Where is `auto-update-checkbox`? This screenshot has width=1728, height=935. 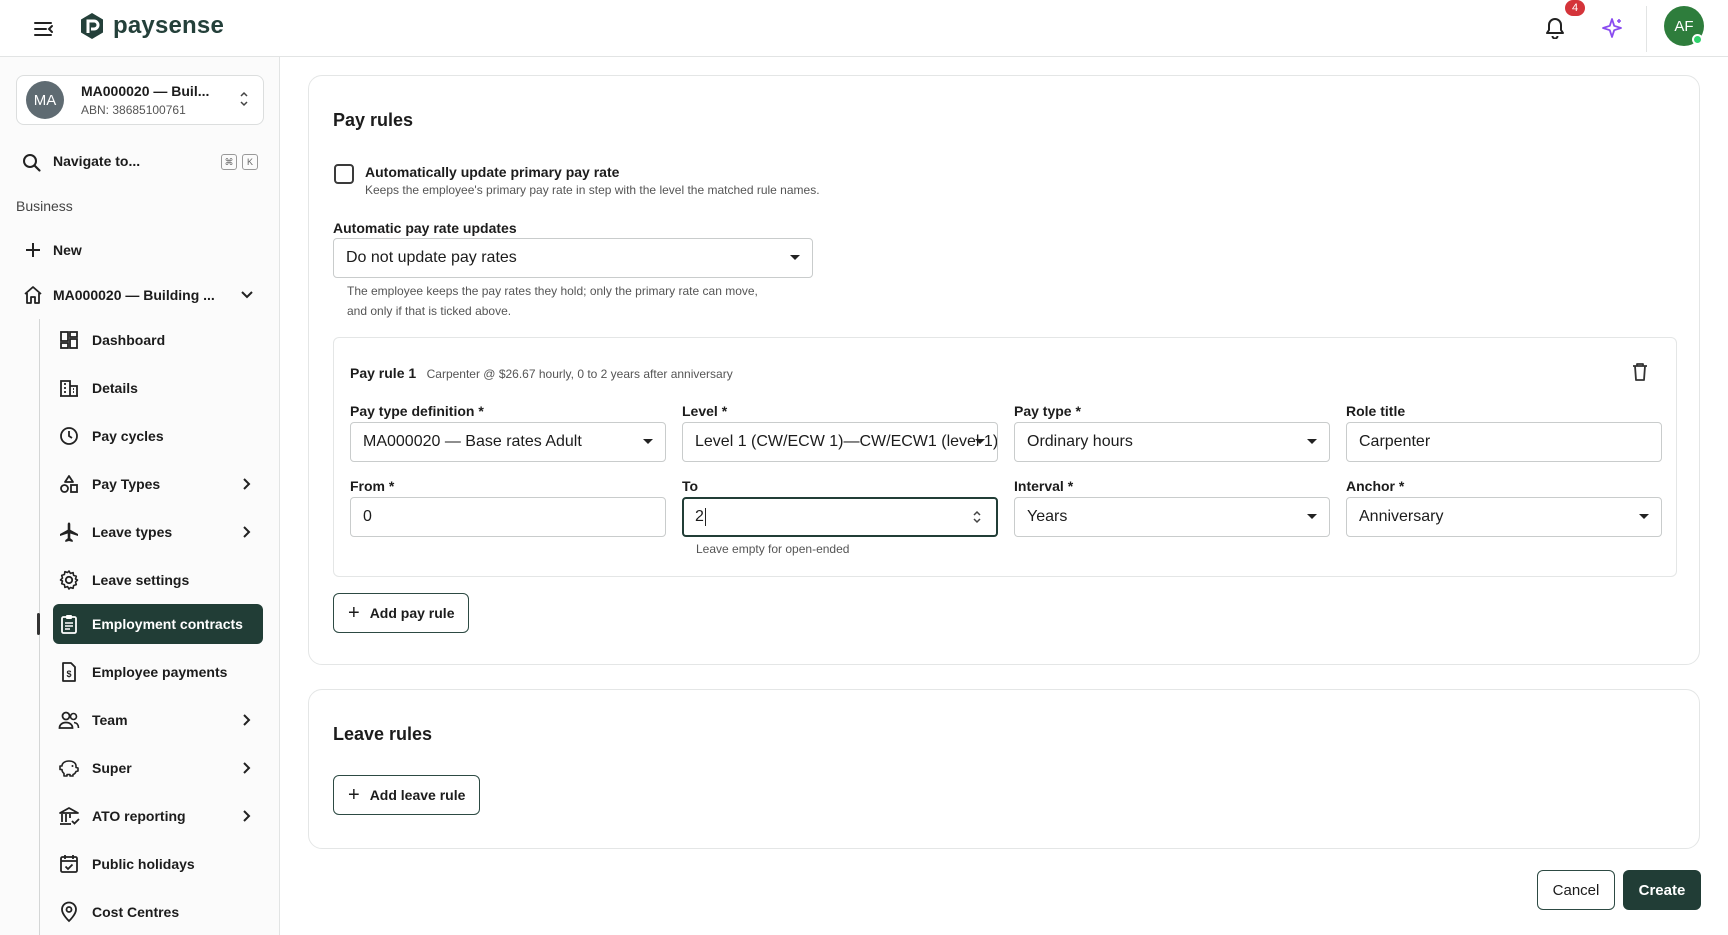 auto-update-checkbox is located at coordinates (344, 174).